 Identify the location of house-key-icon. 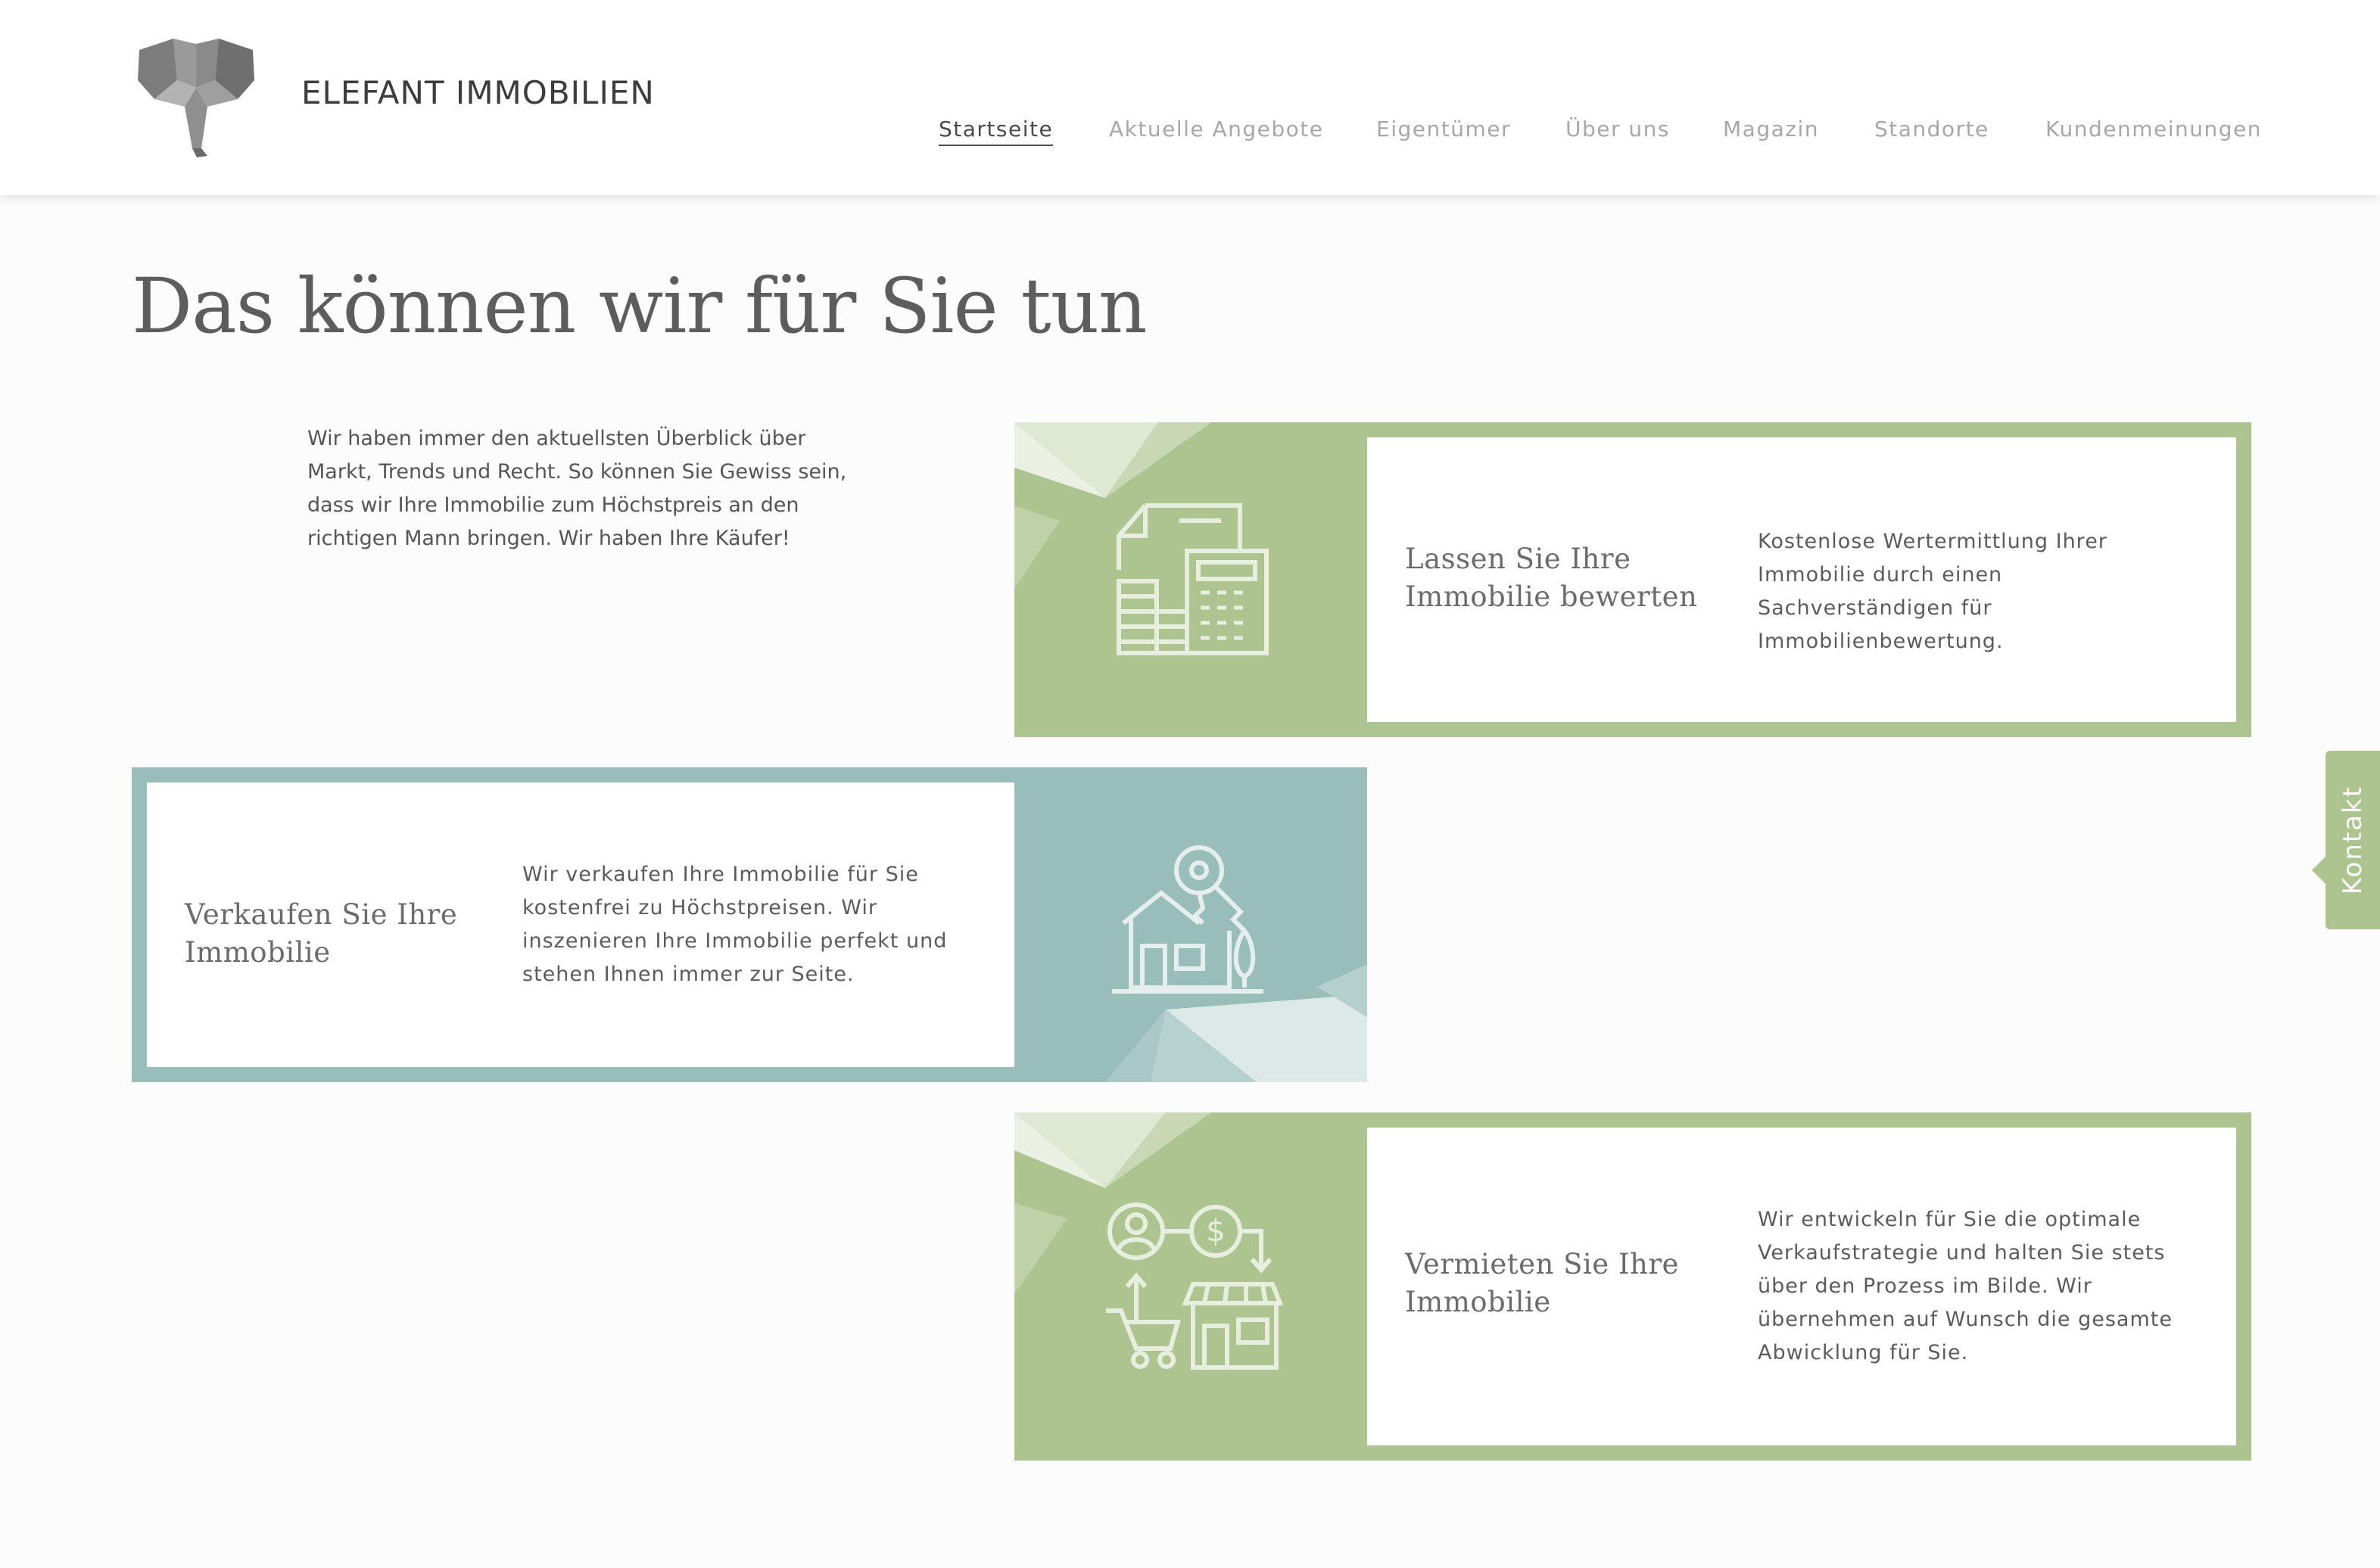
(1187, 919).